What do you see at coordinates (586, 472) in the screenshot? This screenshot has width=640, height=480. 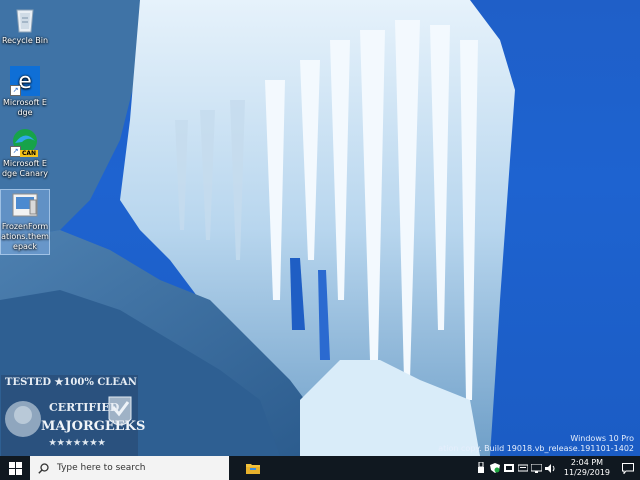 I see `clock-date: 11/29/2019` at bounding box center [586, 472].